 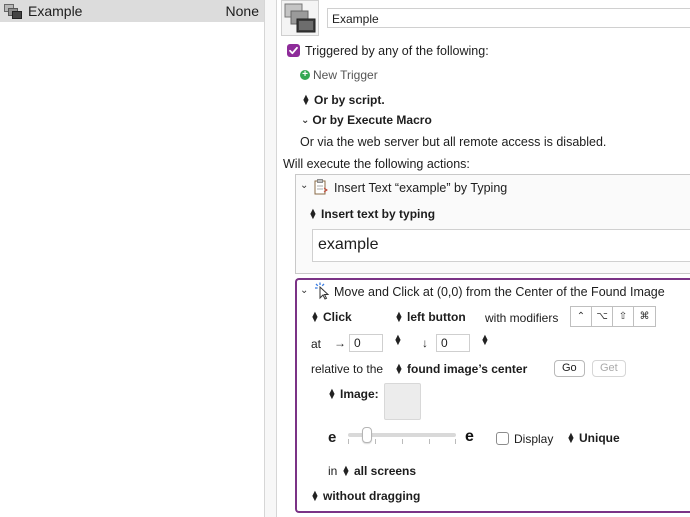 I want to click on command-icon: ⌘, so click(x=644, y=316).